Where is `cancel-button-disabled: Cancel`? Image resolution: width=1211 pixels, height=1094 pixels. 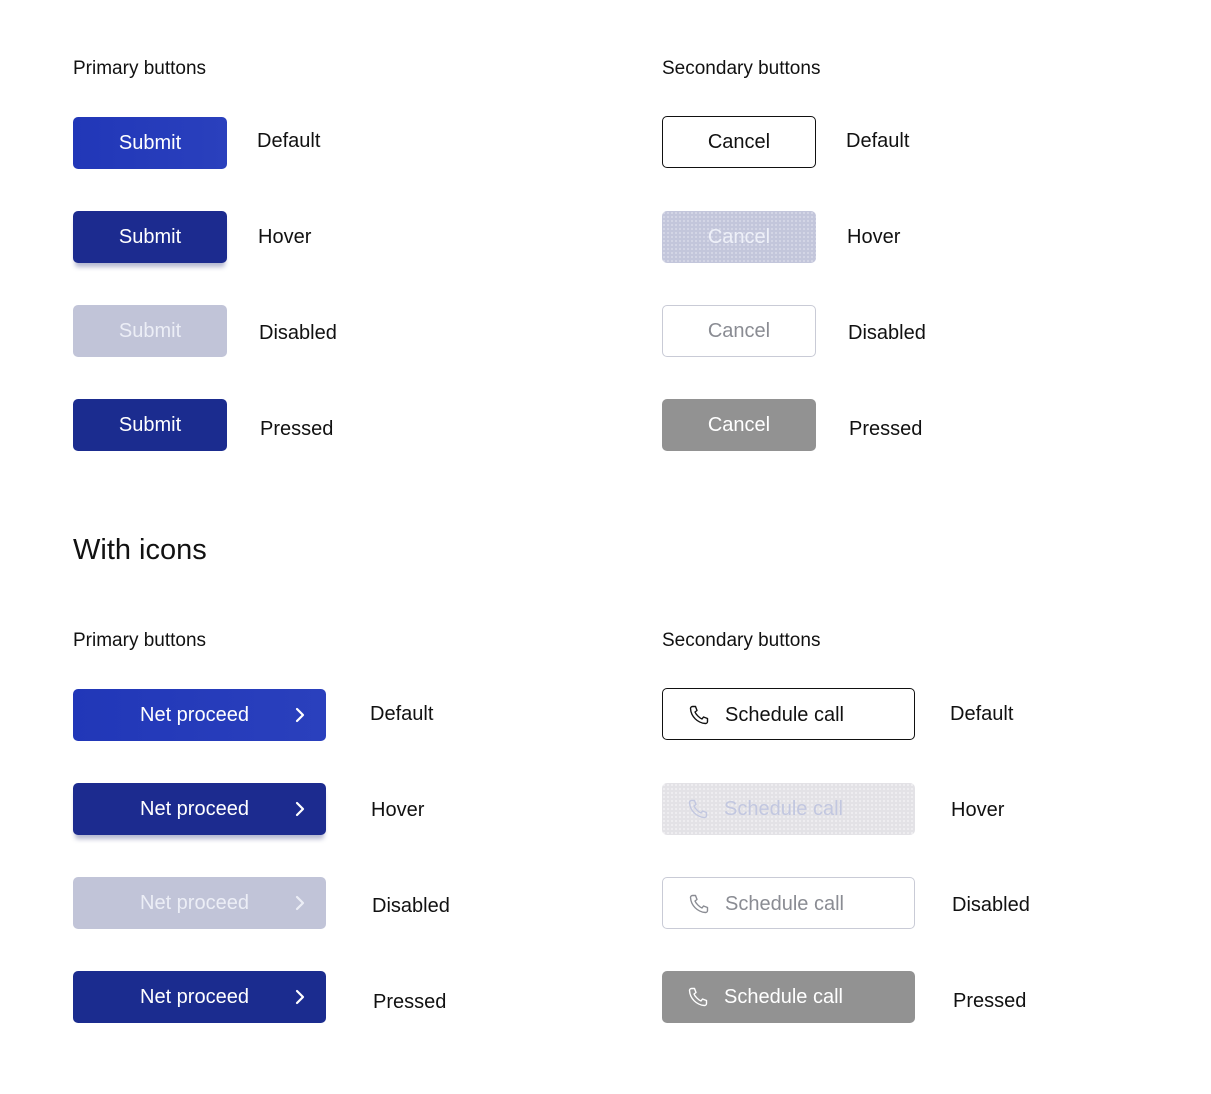
cancel-button-disabled: Cancel is located at coordinates (739, 331).